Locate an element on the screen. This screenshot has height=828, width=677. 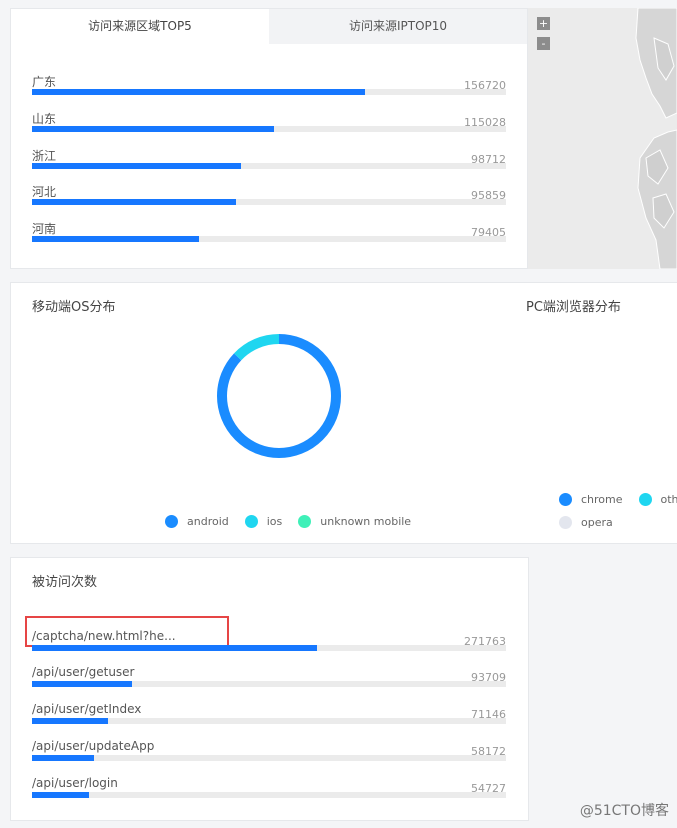
legend-label: other is located at coordinates (668, 499).